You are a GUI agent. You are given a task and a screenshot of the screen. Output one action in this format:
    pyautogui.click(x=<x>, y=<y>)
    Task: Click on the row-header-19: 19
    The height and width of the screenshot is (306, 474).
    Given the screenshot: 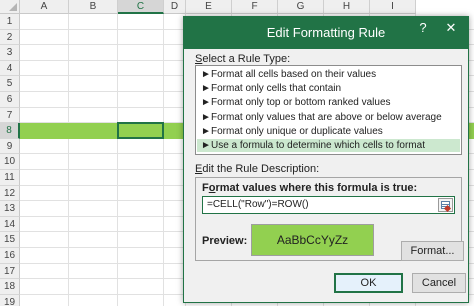 What is the action you would take?
    pyautogui.click(x=10, y=300)
    